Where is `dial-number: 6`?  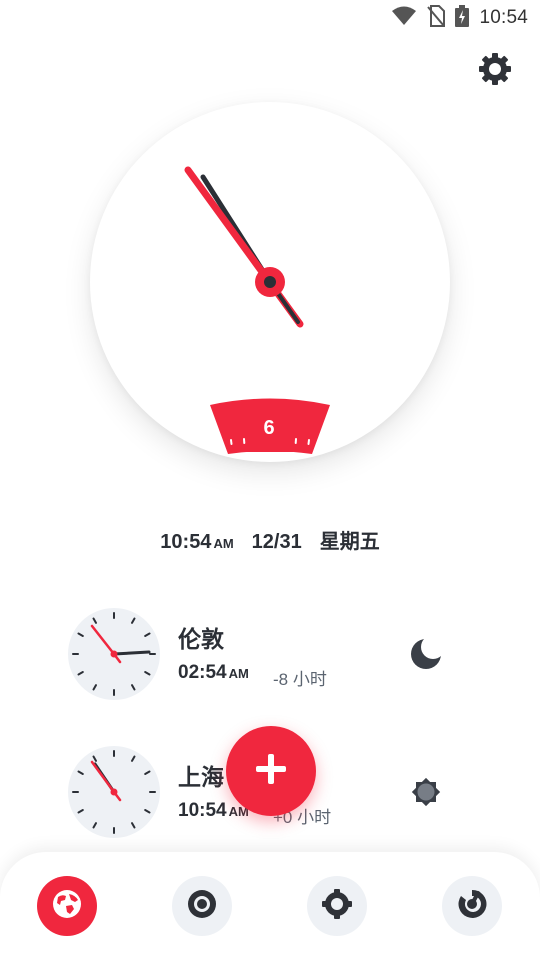
dial-number: 6 is located at coordinates (268, 428).